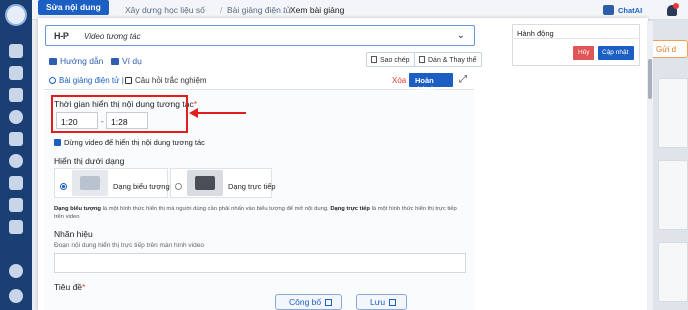  I want to click on actions-title: Hành động, so click(535, 33).